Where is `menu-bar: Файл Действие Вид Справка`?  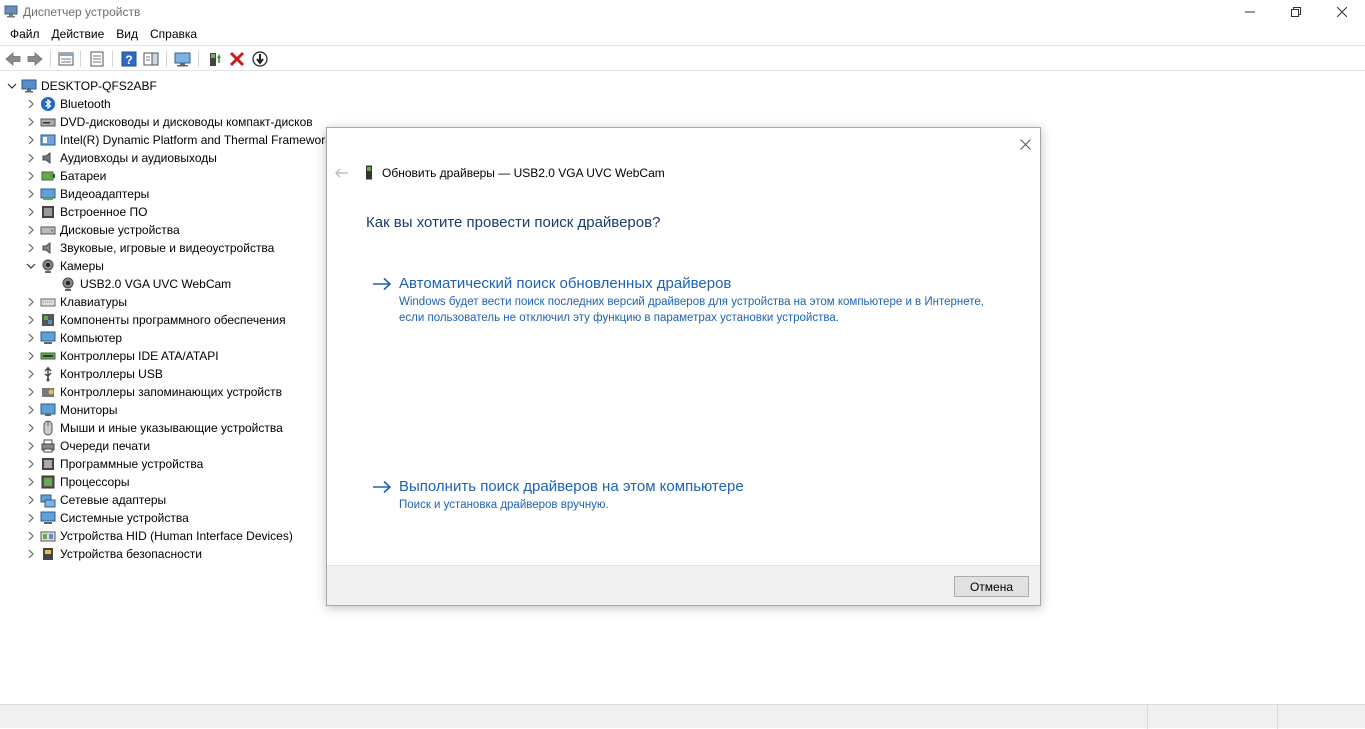
menu-bar: Файл Действие Вид Справка is located at coordinates (682, 34).